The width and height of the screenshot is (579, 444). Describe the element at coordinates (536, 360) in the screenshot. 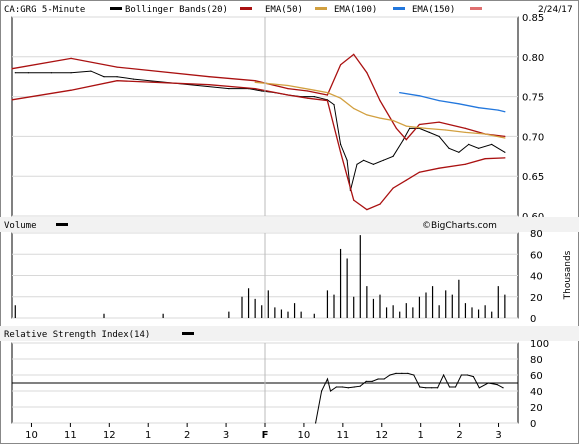

I see `rsi-y-tick-label: 80` at that location.